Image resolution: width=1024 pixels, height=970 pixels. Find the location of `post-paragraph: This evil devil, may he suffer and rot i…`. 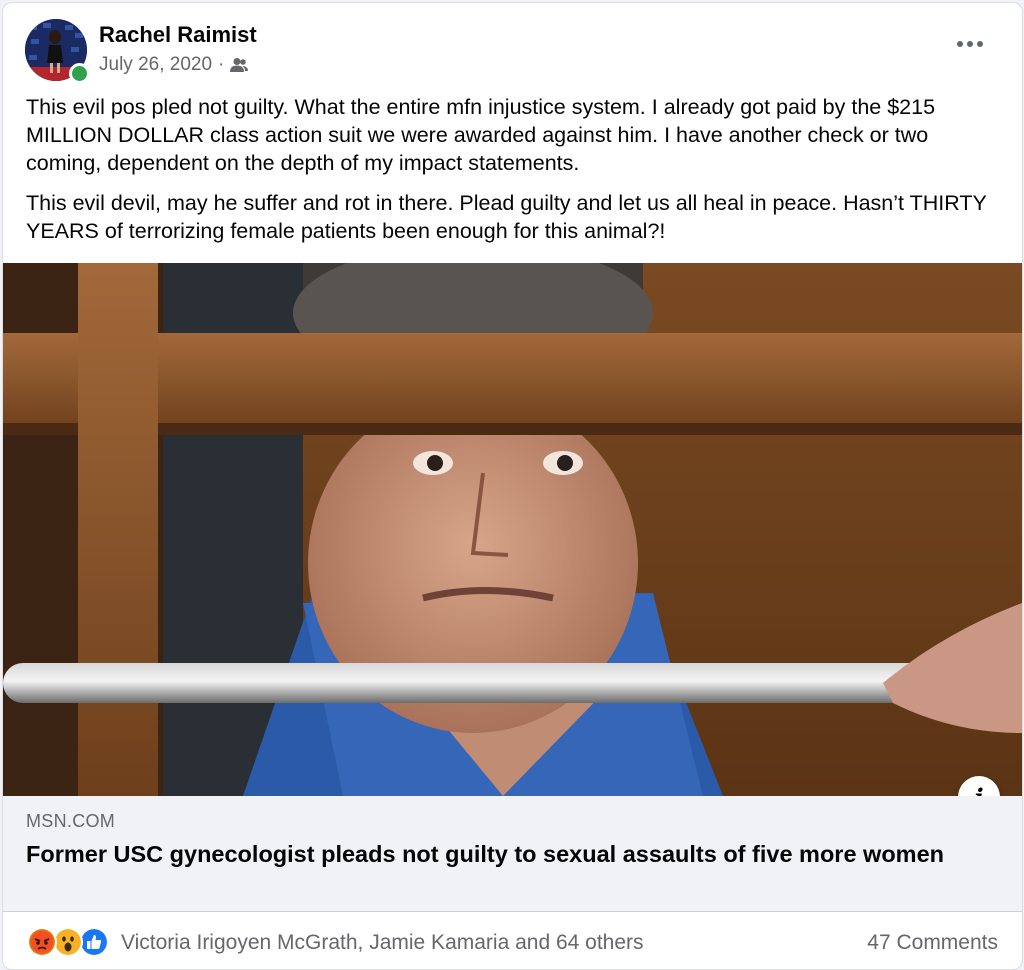

post-paragraph: This evil devil, may he suffer and rot i… is located at coordinates (506, 217).